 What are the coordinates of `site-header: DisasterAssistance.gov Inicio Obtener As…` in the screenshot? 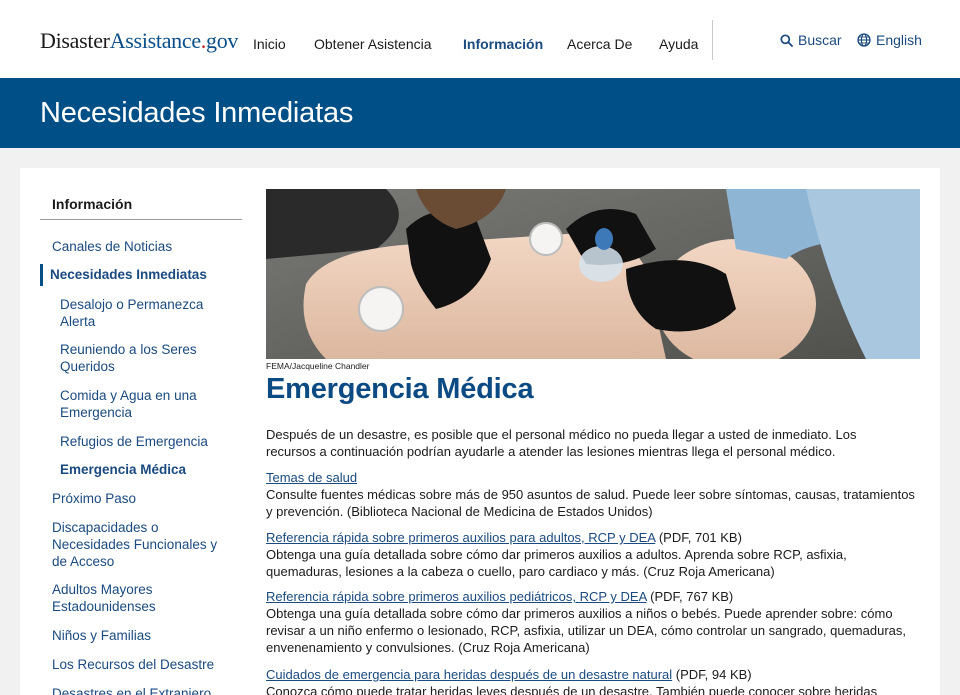 It's located at (480, 39).